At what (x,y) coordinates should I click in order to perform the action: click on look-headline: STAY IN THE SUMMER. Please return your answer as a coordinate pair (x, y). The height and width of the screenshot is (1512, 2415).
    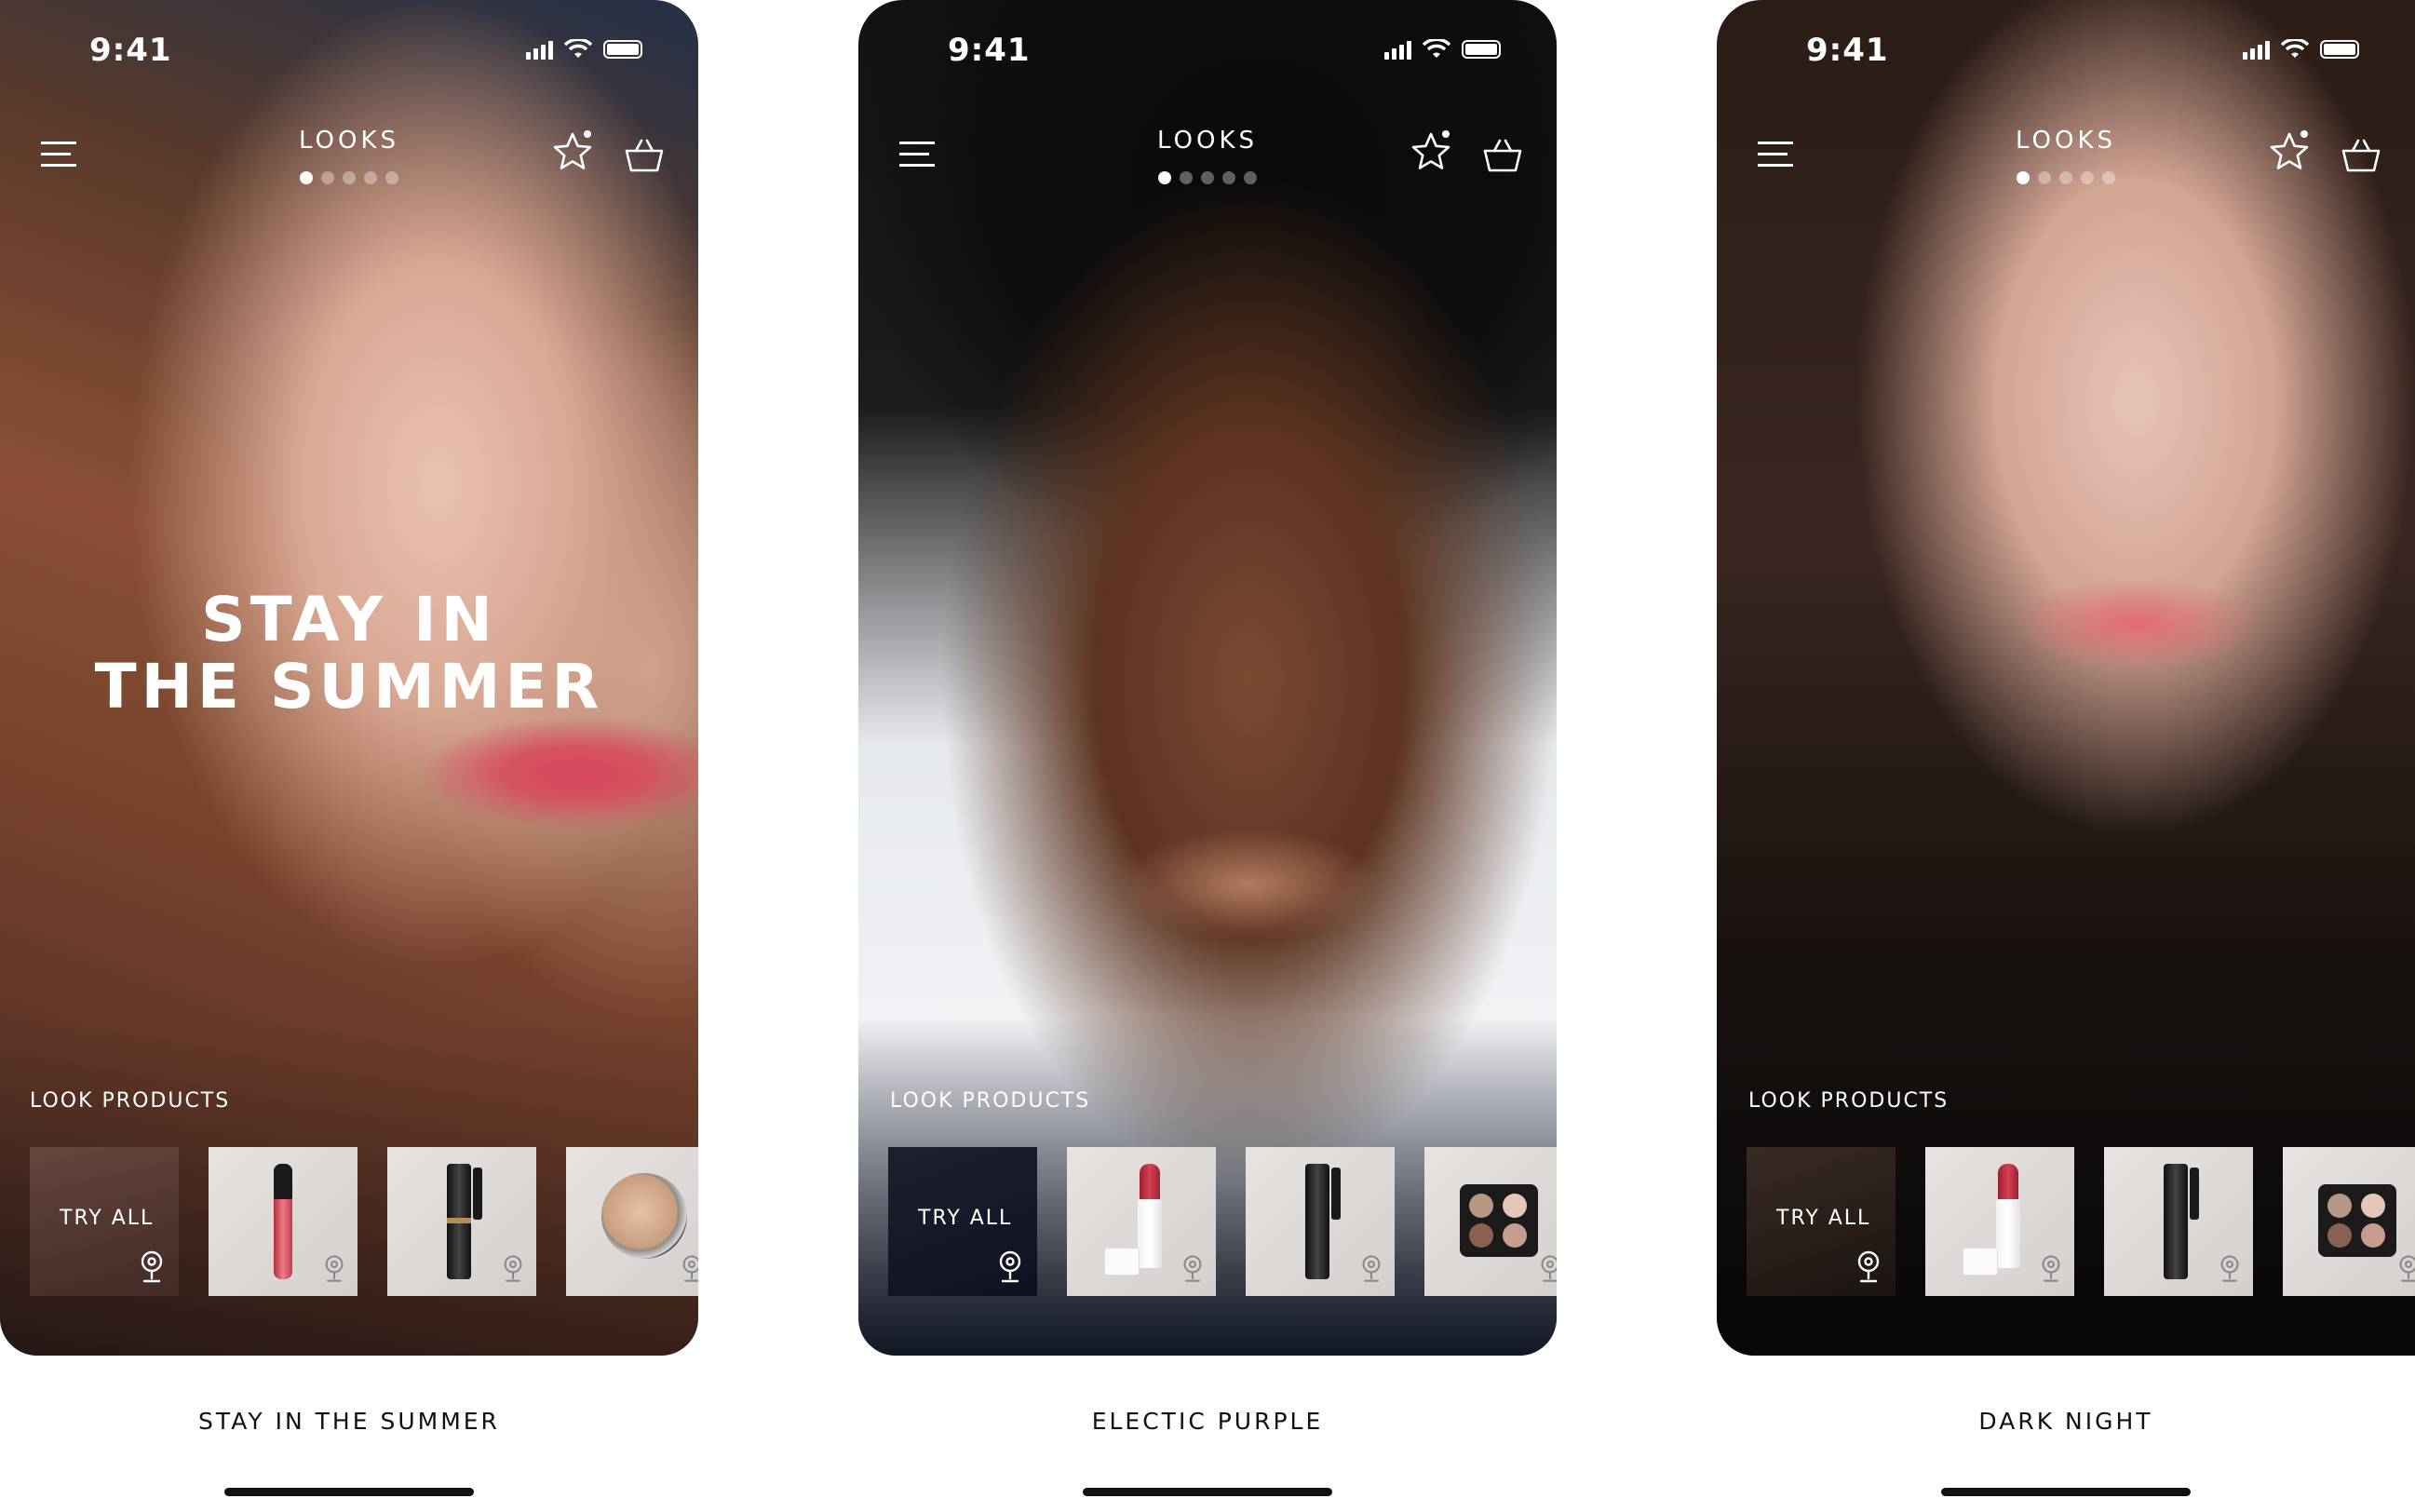
    Looking at the image, I should click on (349, 653).